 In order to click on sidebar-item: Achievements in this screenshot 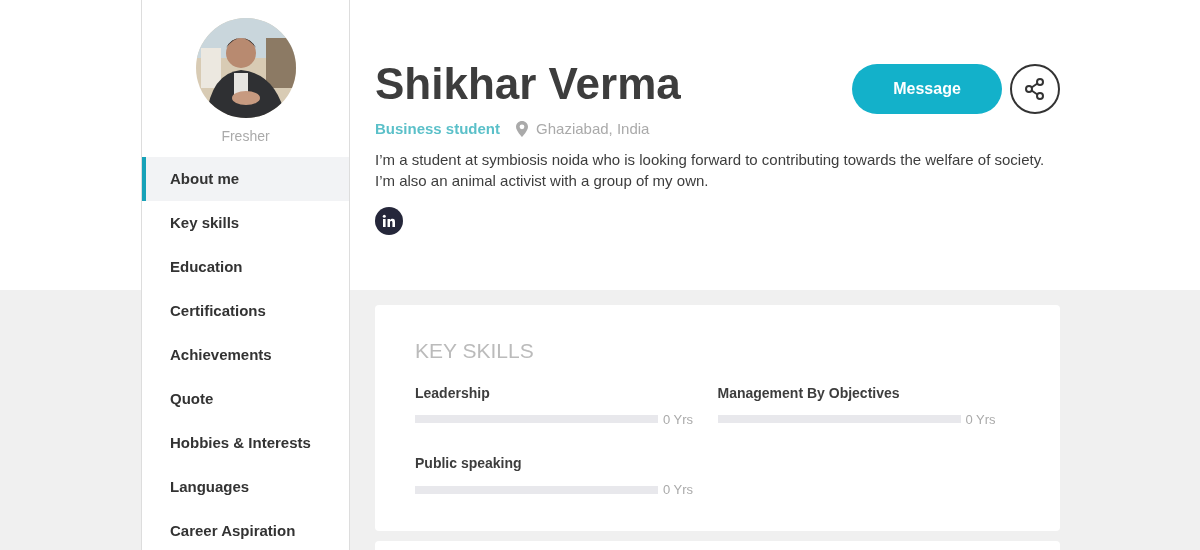, I will do `click(245, 355)`.